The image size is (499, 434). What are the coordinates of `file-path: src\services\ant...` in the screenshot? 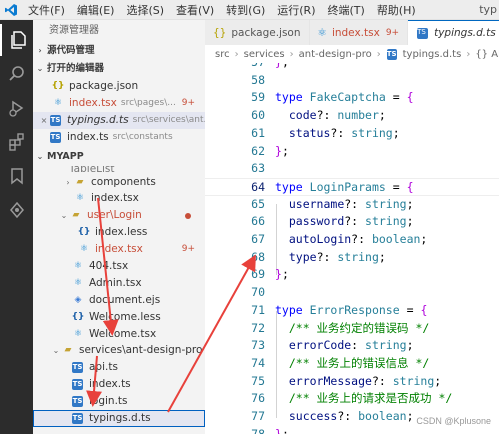 It's located at (168, 119).